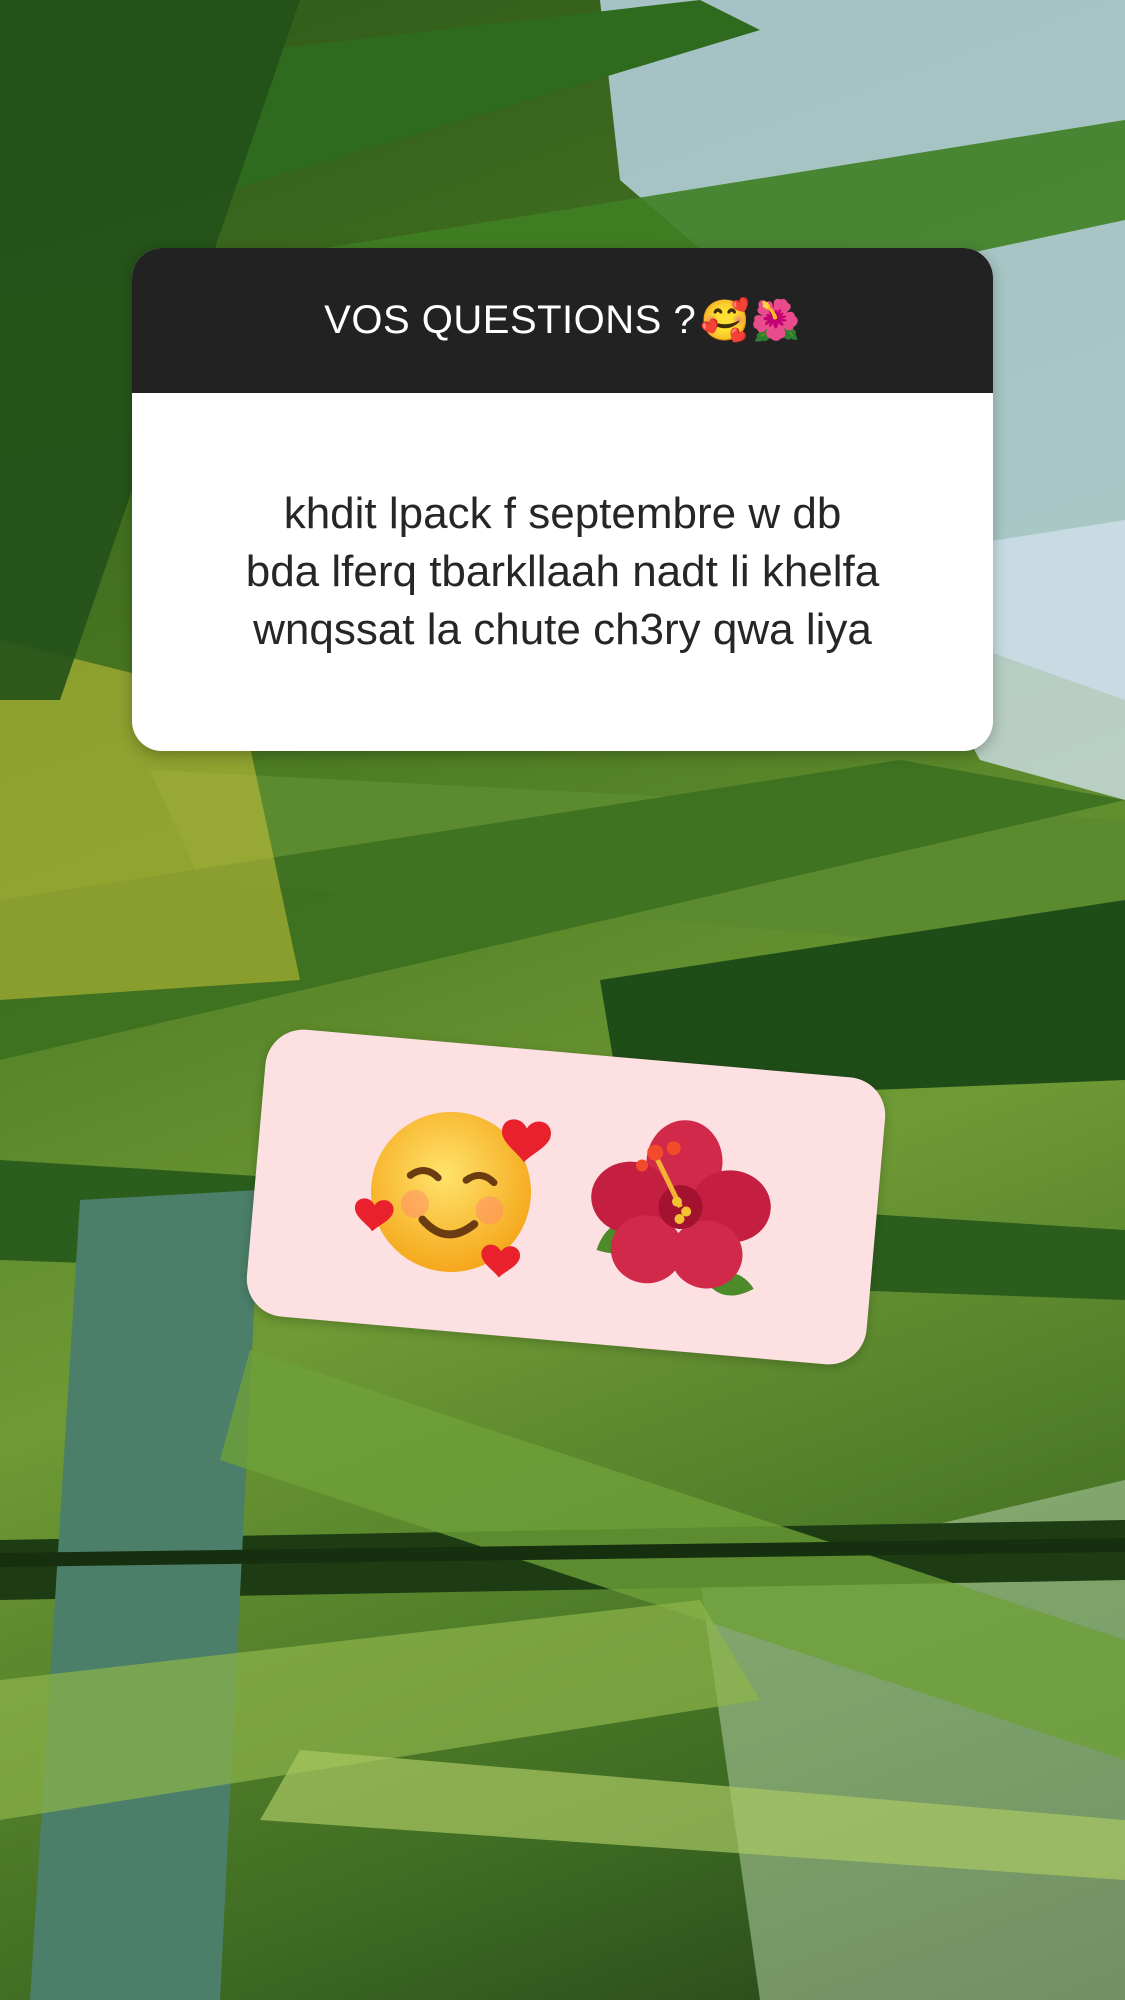 The width and height of the screenshot is (1125, 2000). Describe the element at coordinates (510, 320) in the screenshot. I see `question-sticker-title: VOS QUESTIONS ?` at that location.